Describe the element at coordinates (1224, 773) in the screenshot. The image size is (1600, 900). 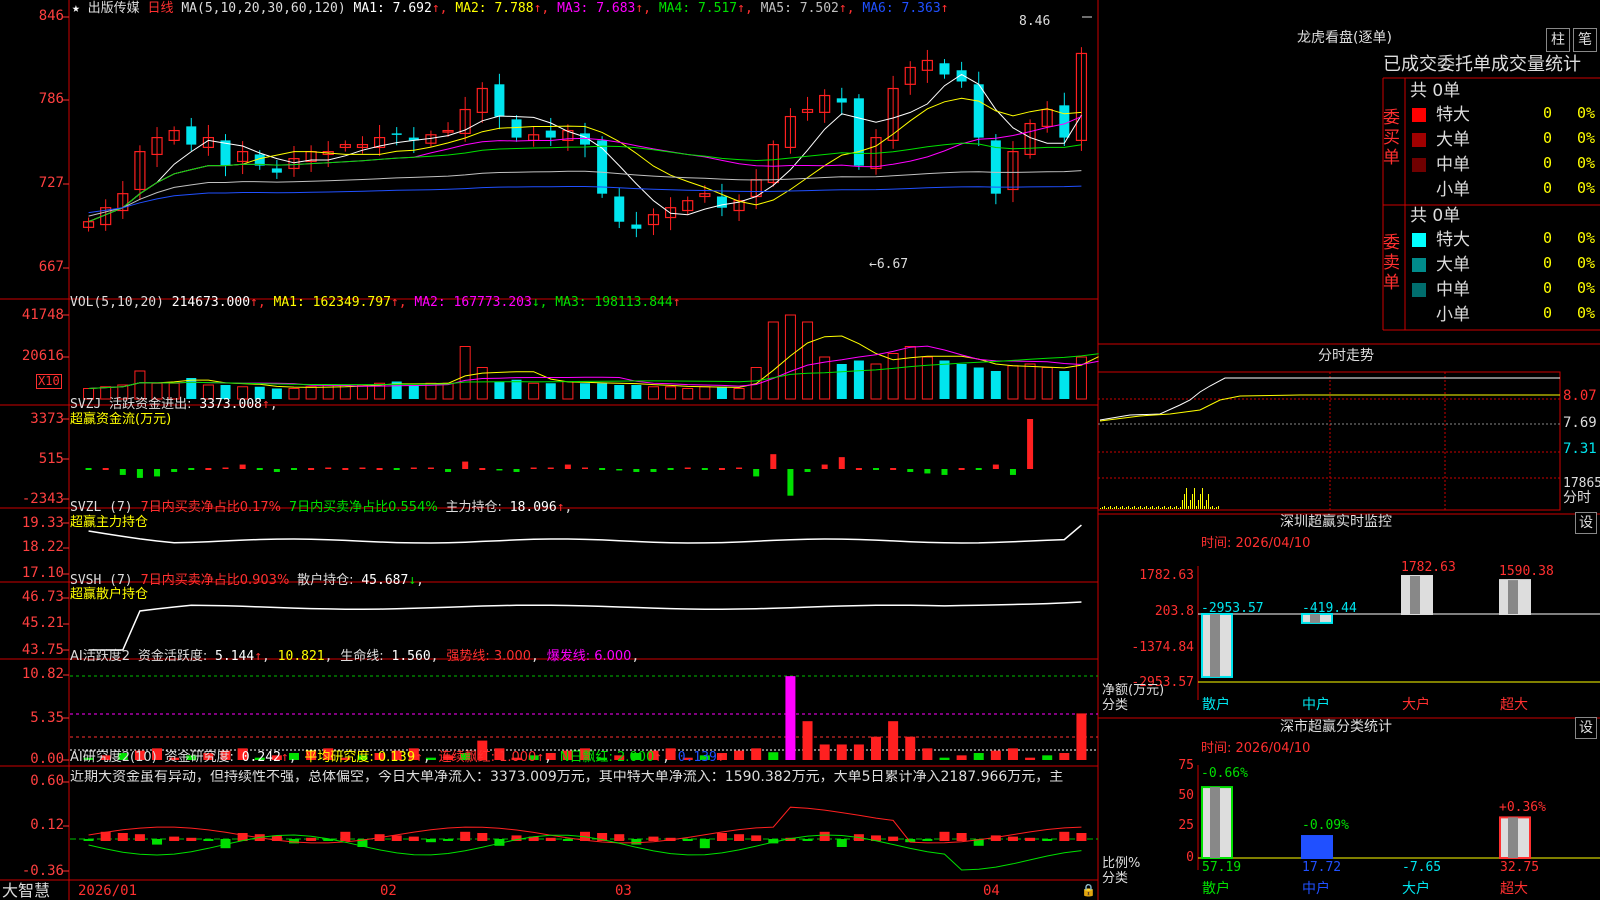
I see `sz-category-change-0: -0.66%` at that location.